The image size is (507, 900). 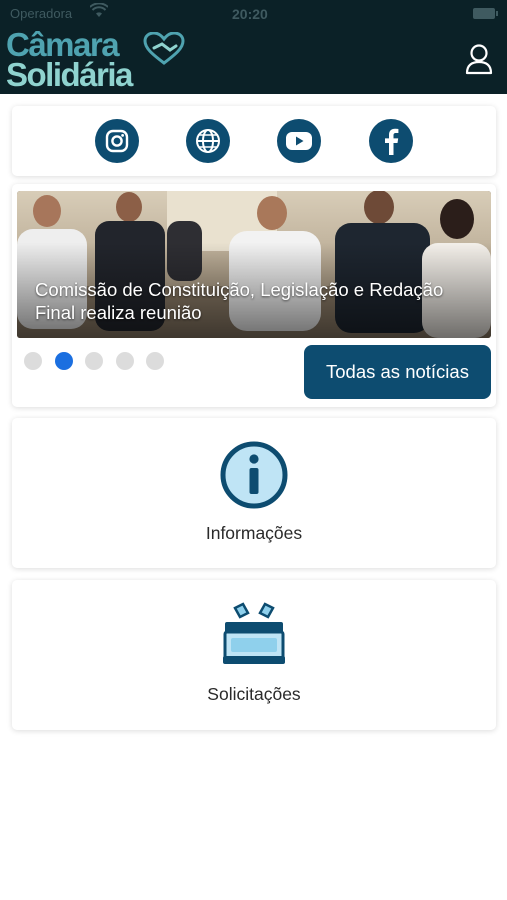 I want to click on user-profile-button, so click(x=479, y=60).